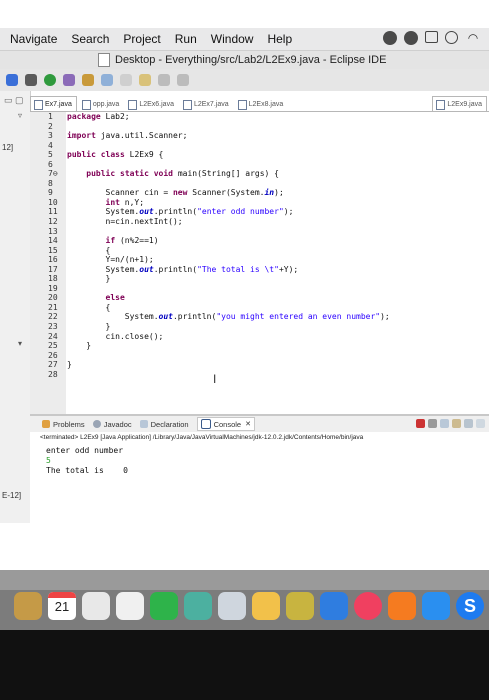  Describe the element at coordinates (459, 103) in the screenshot. I see `tab-l2ex9: L2Ex9.java` at that location.